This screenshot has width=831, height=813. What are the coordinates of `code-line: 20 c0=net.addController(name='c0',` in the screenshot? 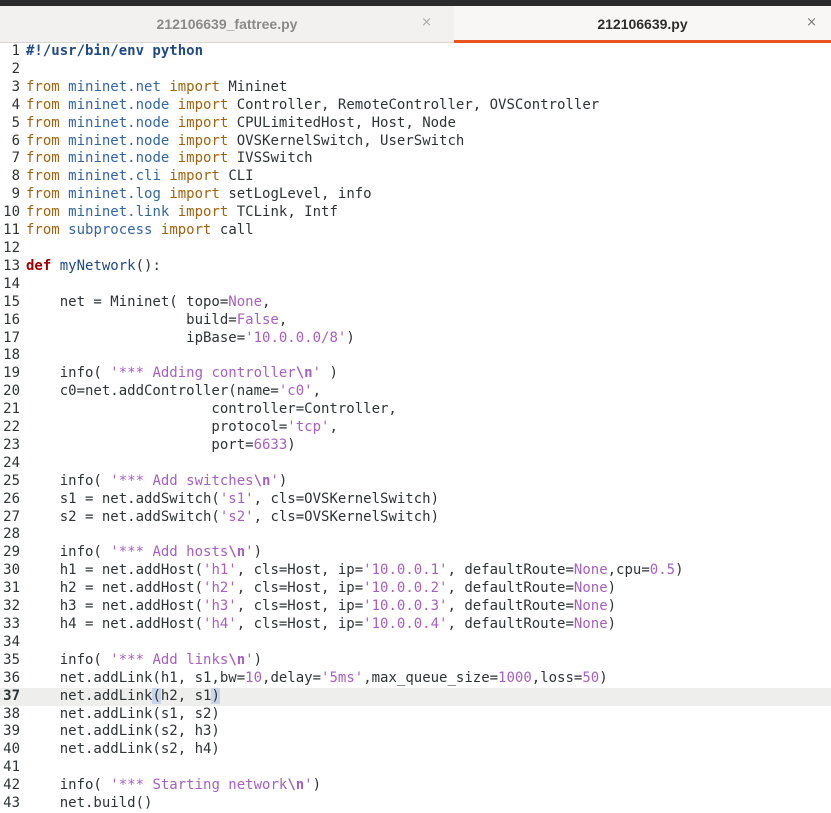 It's located at (415, 392).